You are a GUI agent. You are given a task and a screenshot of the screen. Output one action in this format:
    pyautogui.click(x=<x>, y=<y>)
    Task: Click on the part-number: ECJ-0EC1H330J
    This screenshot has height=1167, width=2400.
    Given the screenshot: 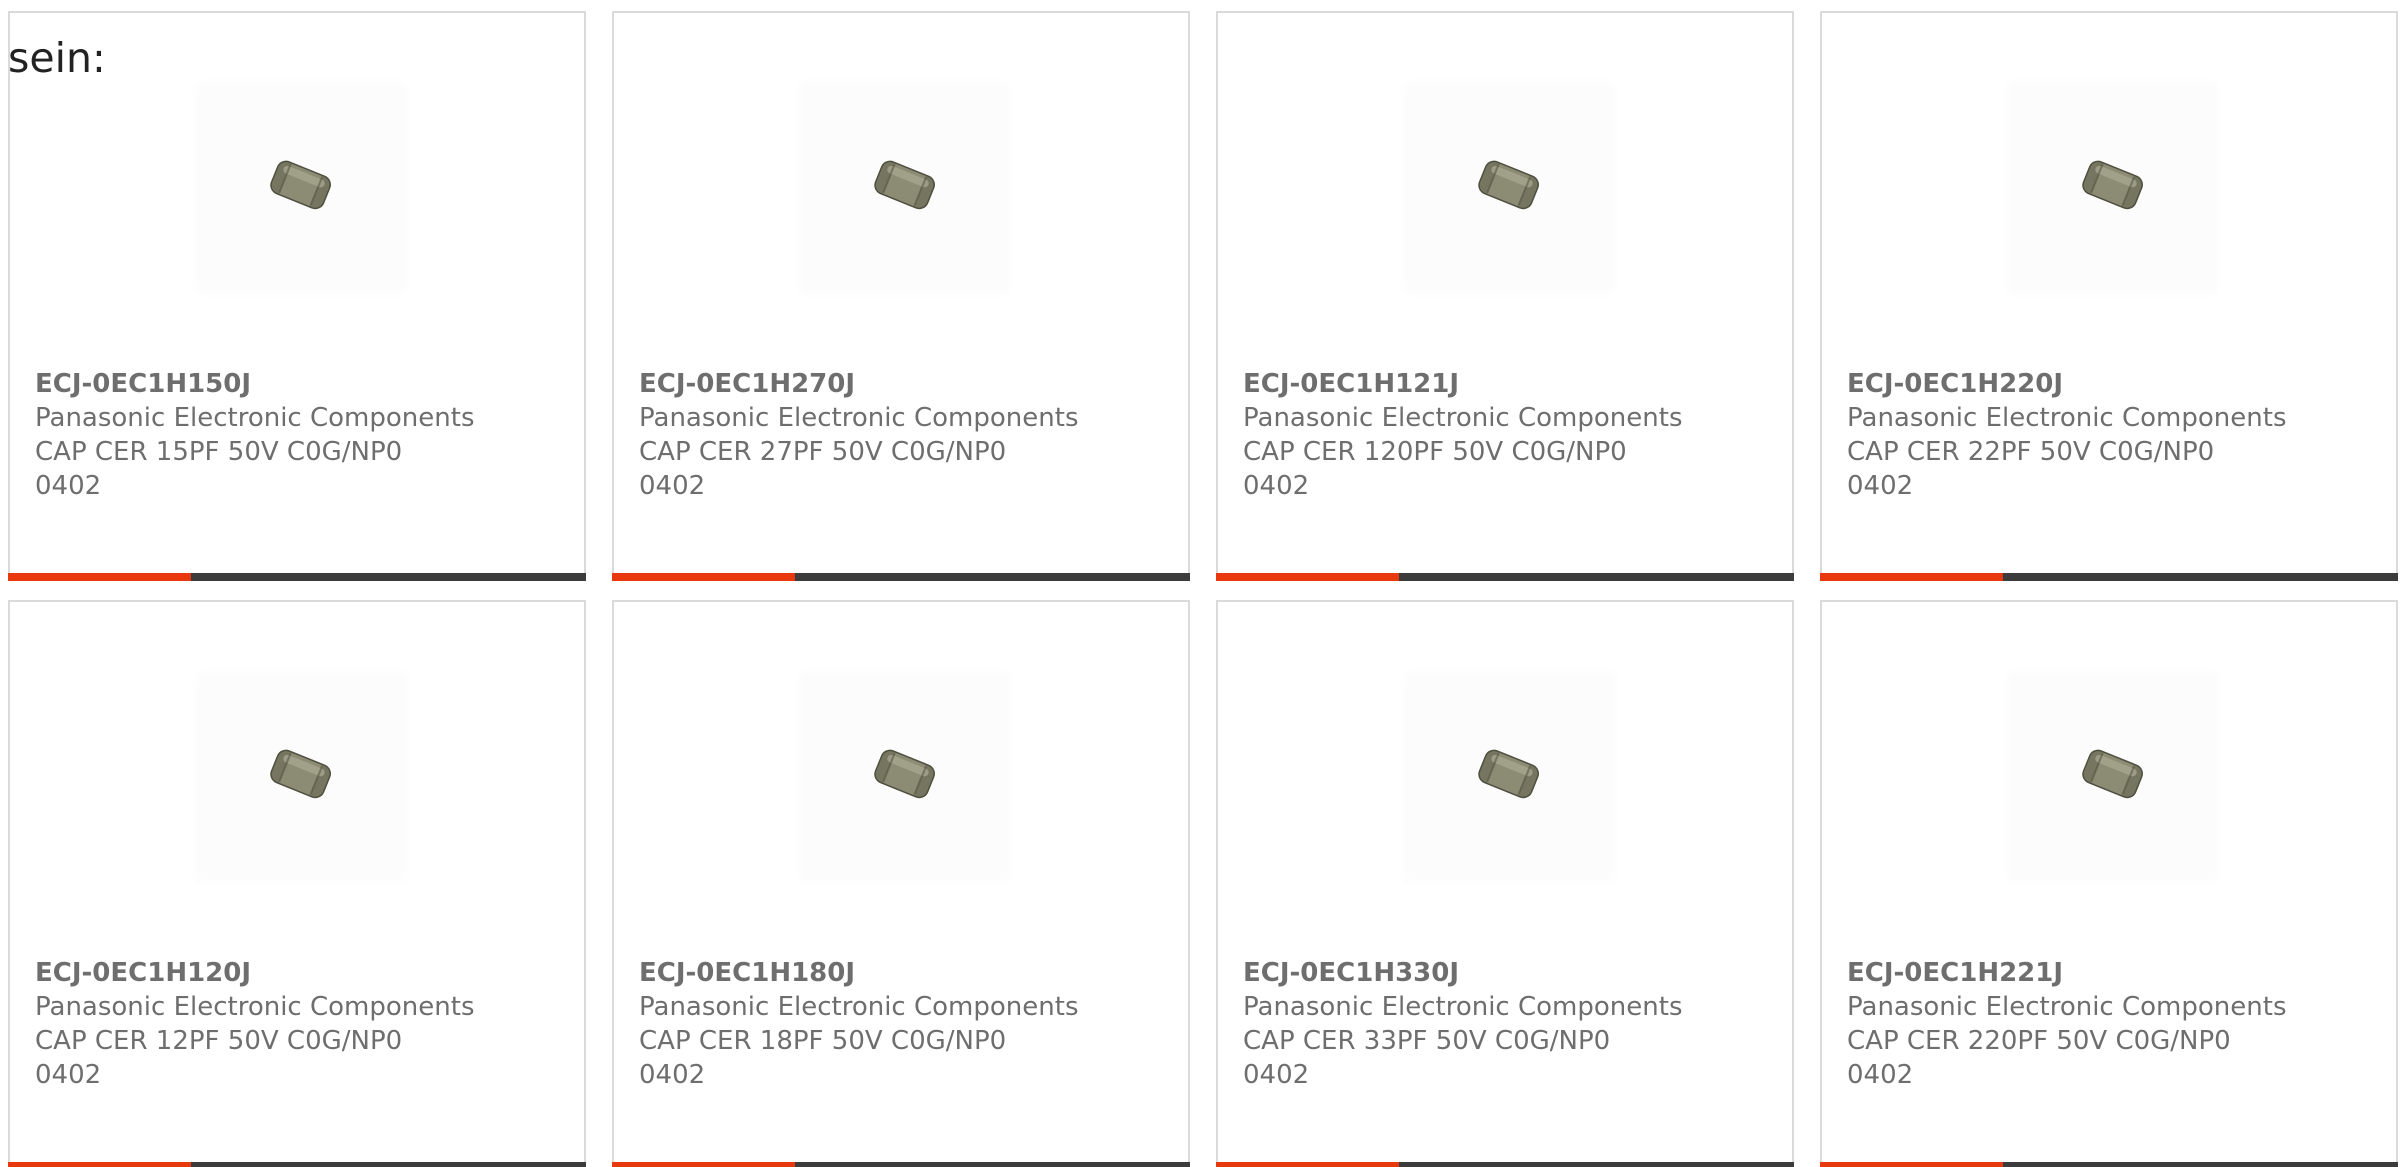 What is the action you would take?
    pyautogui.click(x=1351, y=973)
    